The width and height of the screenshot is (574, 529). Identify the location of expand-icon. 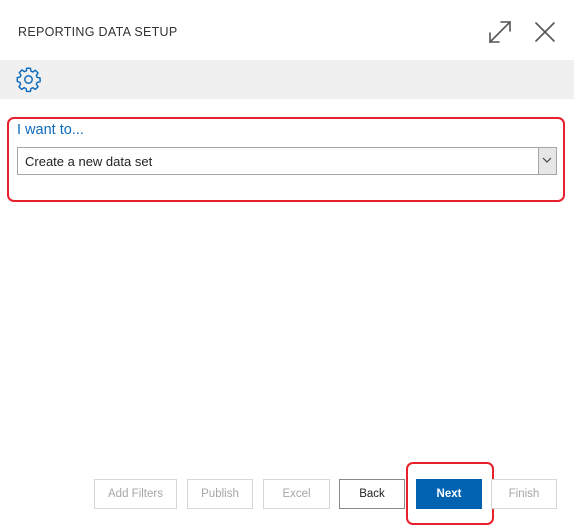
(500, 32).